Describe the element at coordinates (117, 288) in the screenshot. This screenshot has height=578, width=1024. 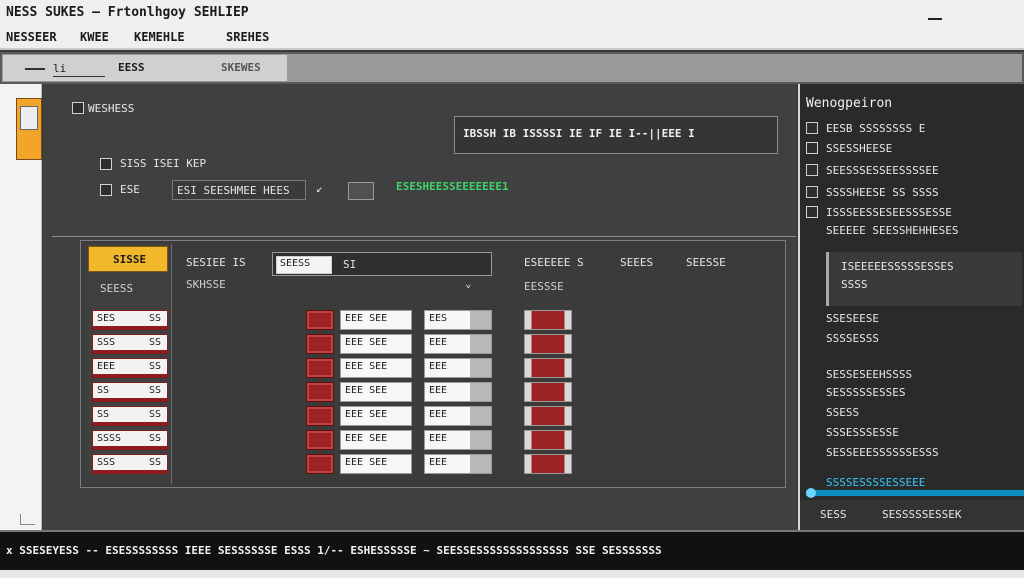
I see `list-sub-label: SEESS` at that location.